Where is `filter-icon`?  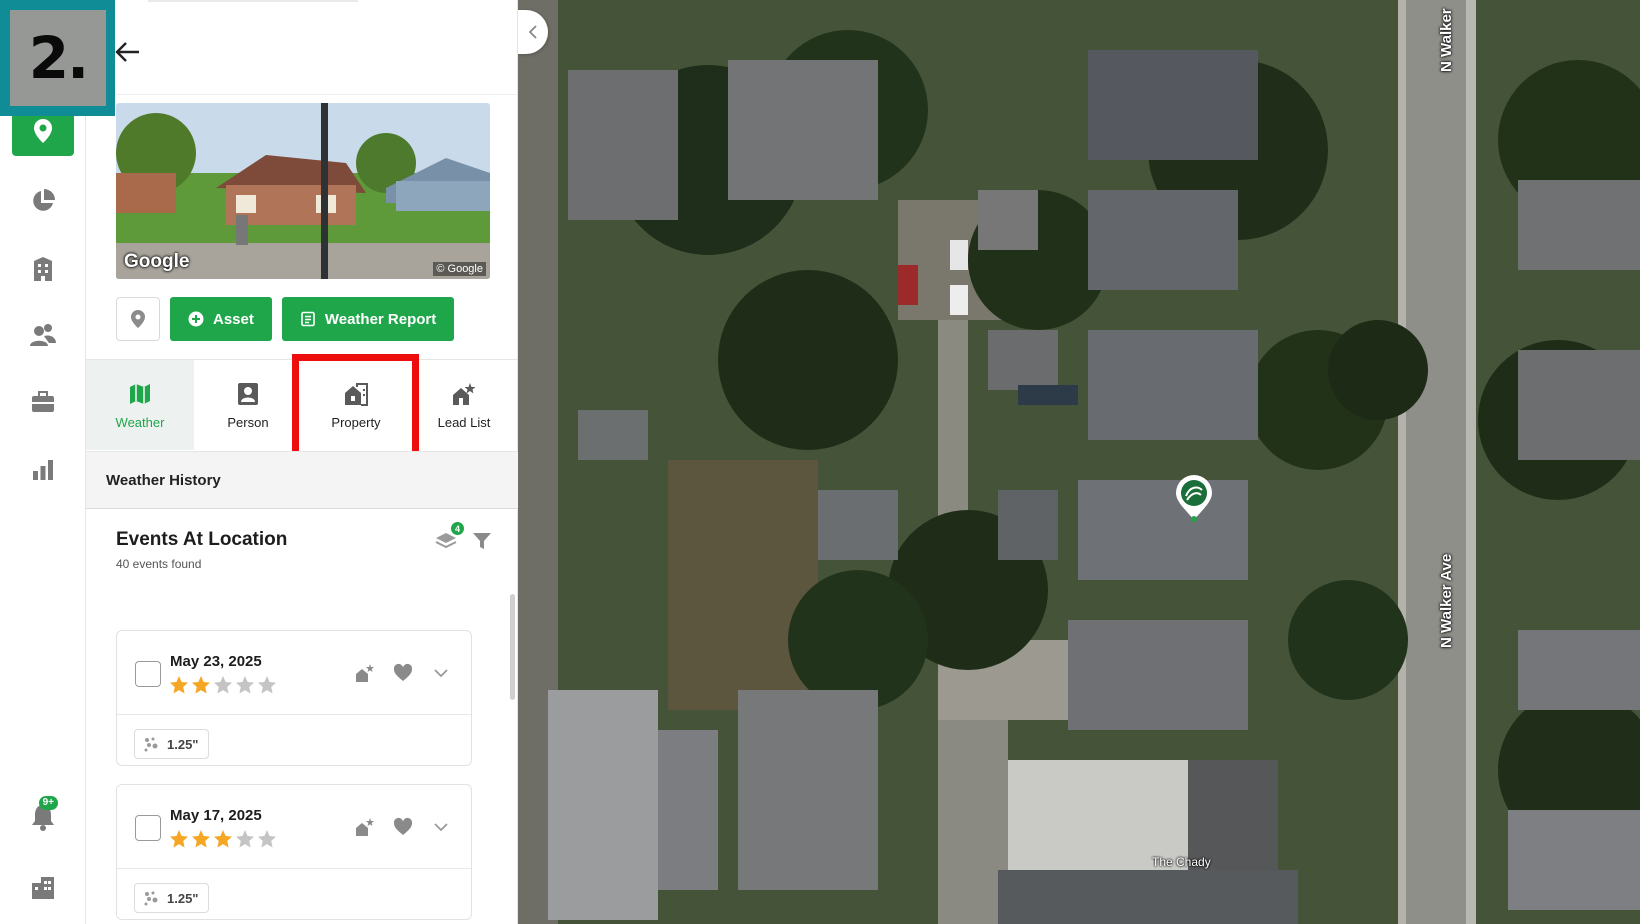
filter-icon is located at coordinates (482, 541).